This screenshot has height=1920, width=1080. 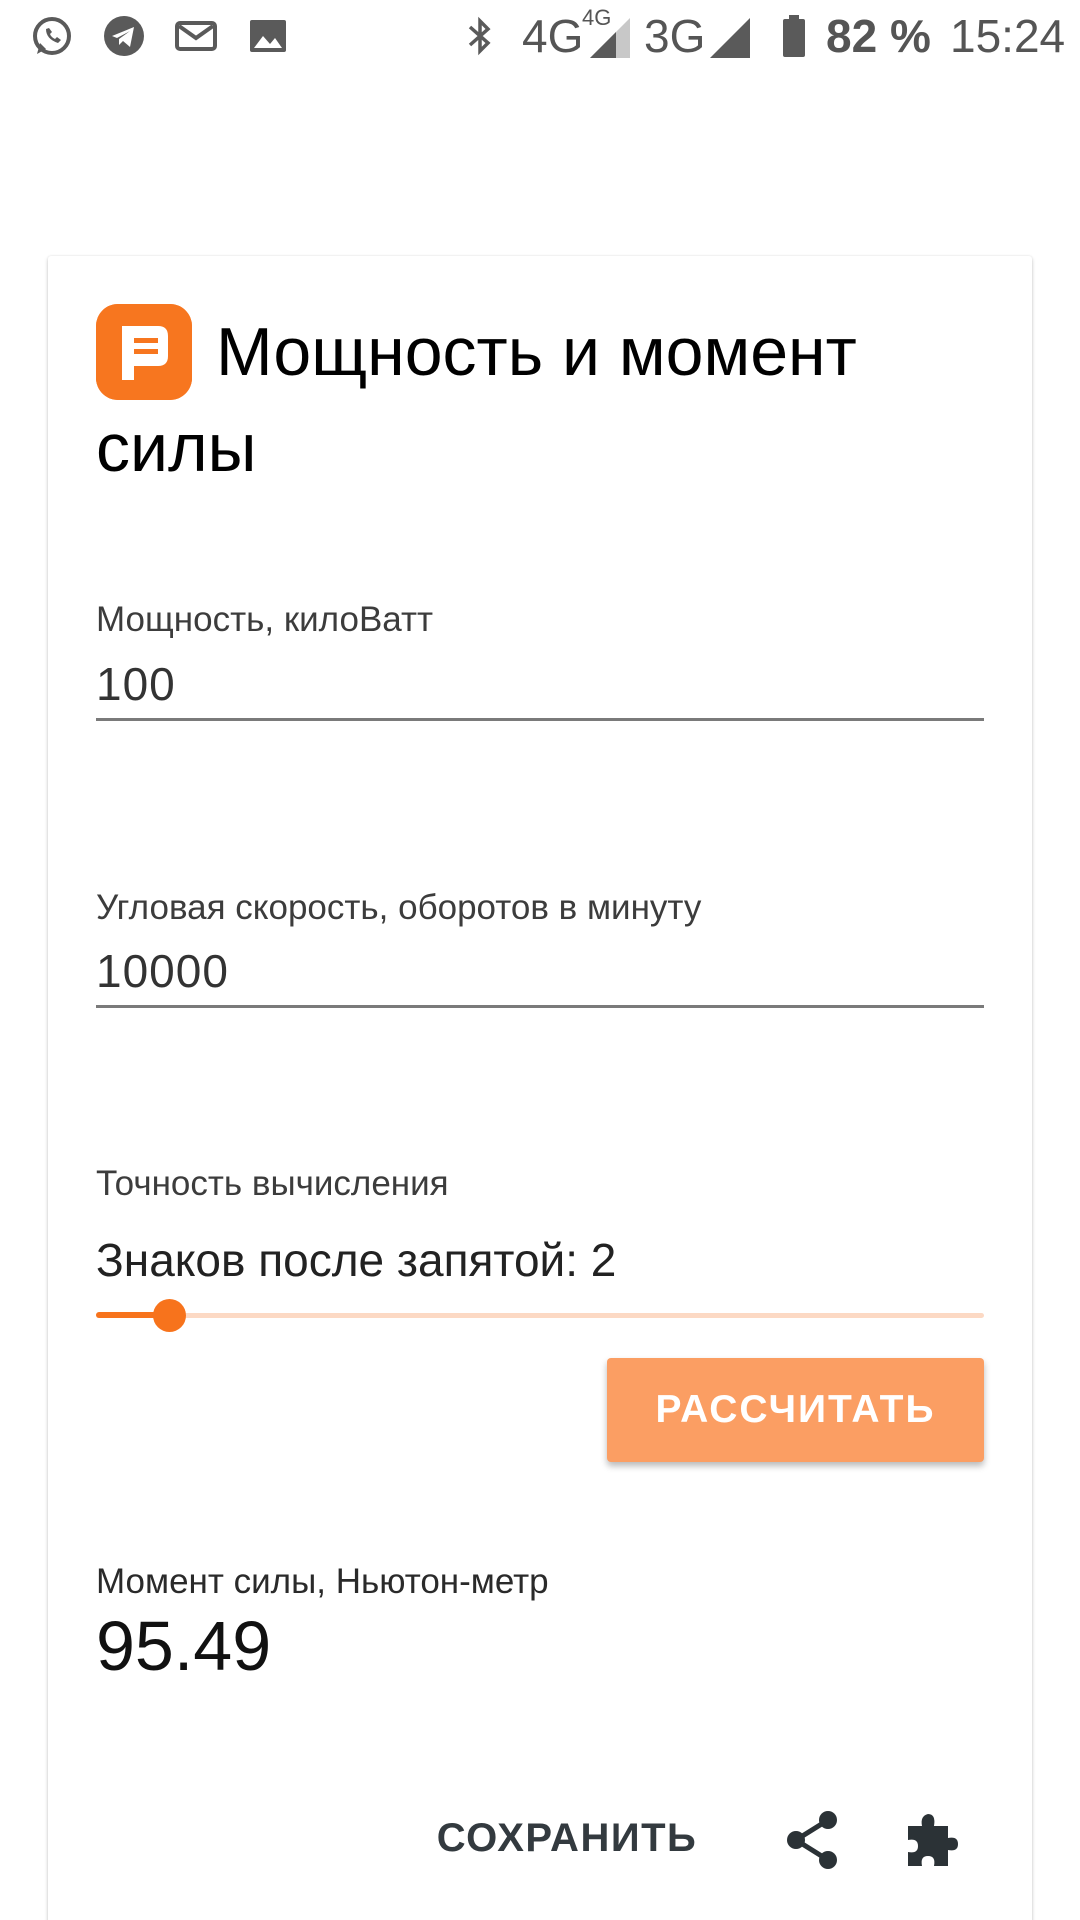 What do you see at coordinates (52, 36) in the screenshot?
I see `whatsapp-icon` at bounding box center [52, 36].